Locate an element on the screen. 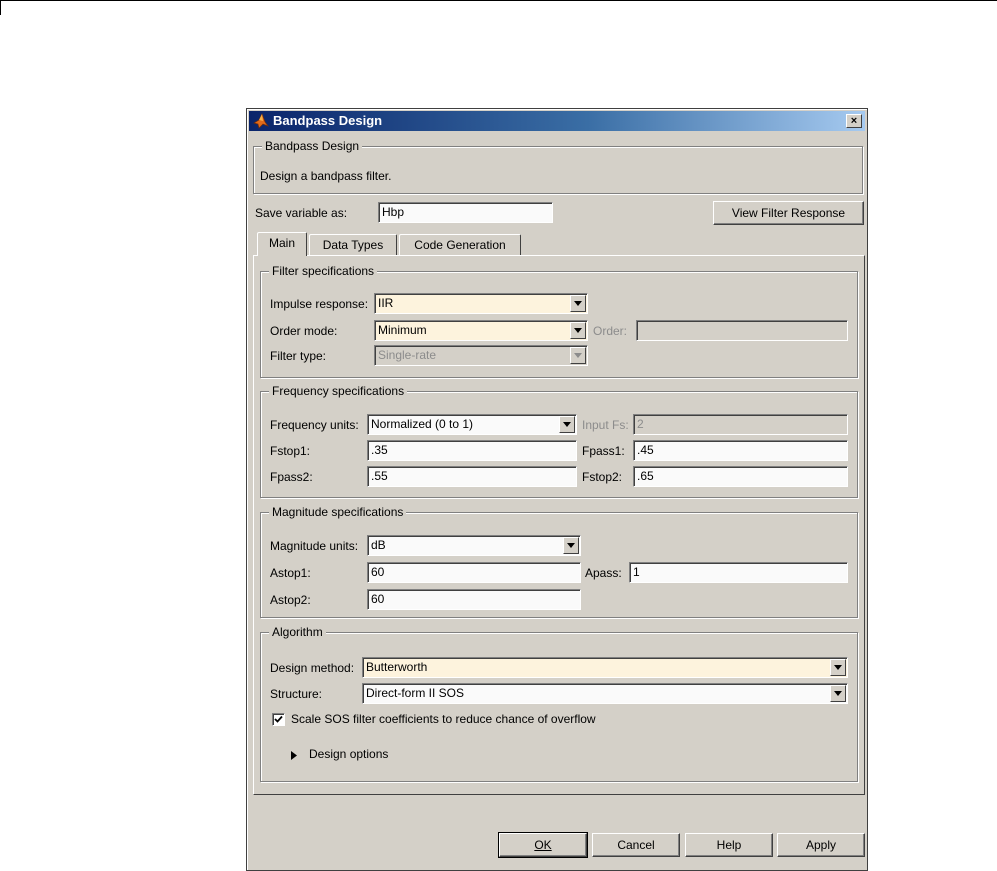 The width and height of the screenshot is (997, 871). header-legend: Bandpass Design is located at coordinates (312, 146).